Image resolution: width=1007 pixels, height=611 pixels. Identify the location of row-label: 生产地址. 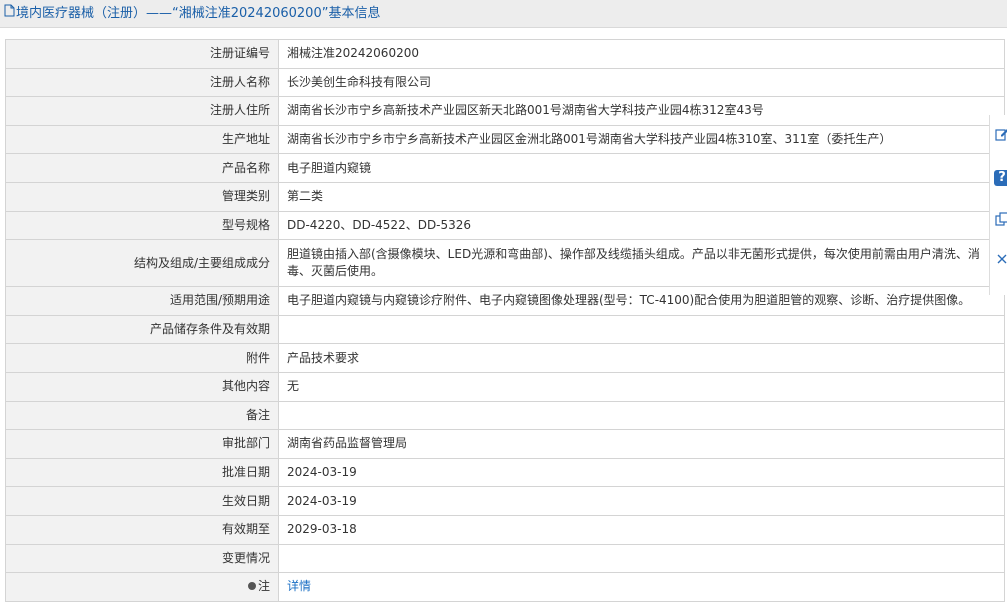
(142, 139).